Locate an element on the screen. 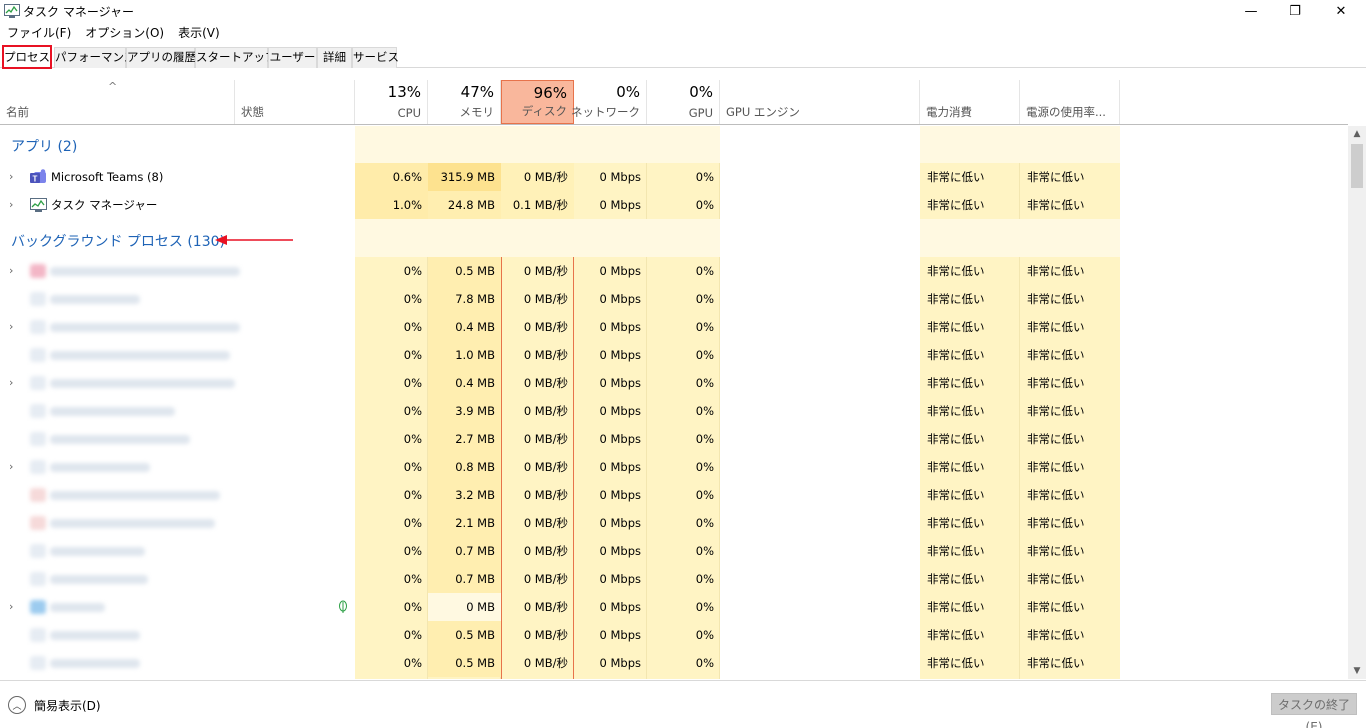 This screenshot has height=728, width=1366. background-process-row: › 0% 0.5 MB 0 MB/秒 0 Mbps 0% 非常に低い 非常に低い is located at coordinates (674, 271).